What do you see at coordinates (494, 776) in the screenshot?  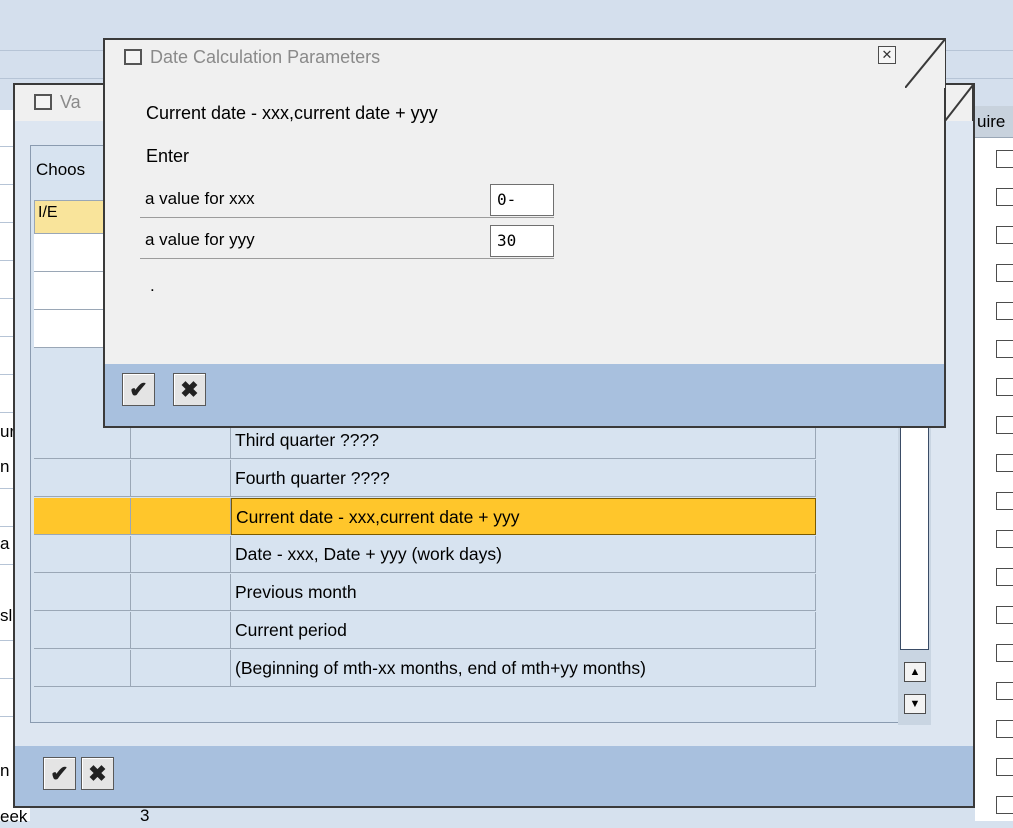 I see `value-dialog-footer` at bounding box center [494, 776].